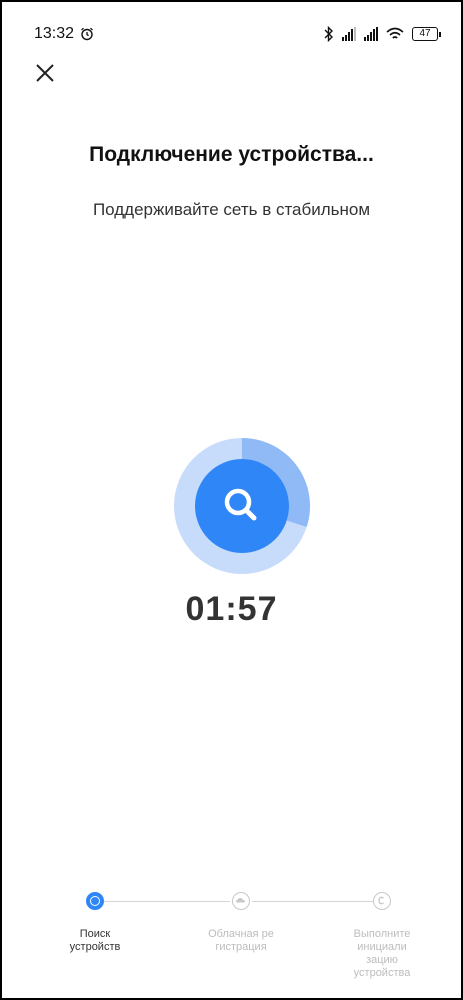  I want to click on battery-level: 47, so click(425, 34).